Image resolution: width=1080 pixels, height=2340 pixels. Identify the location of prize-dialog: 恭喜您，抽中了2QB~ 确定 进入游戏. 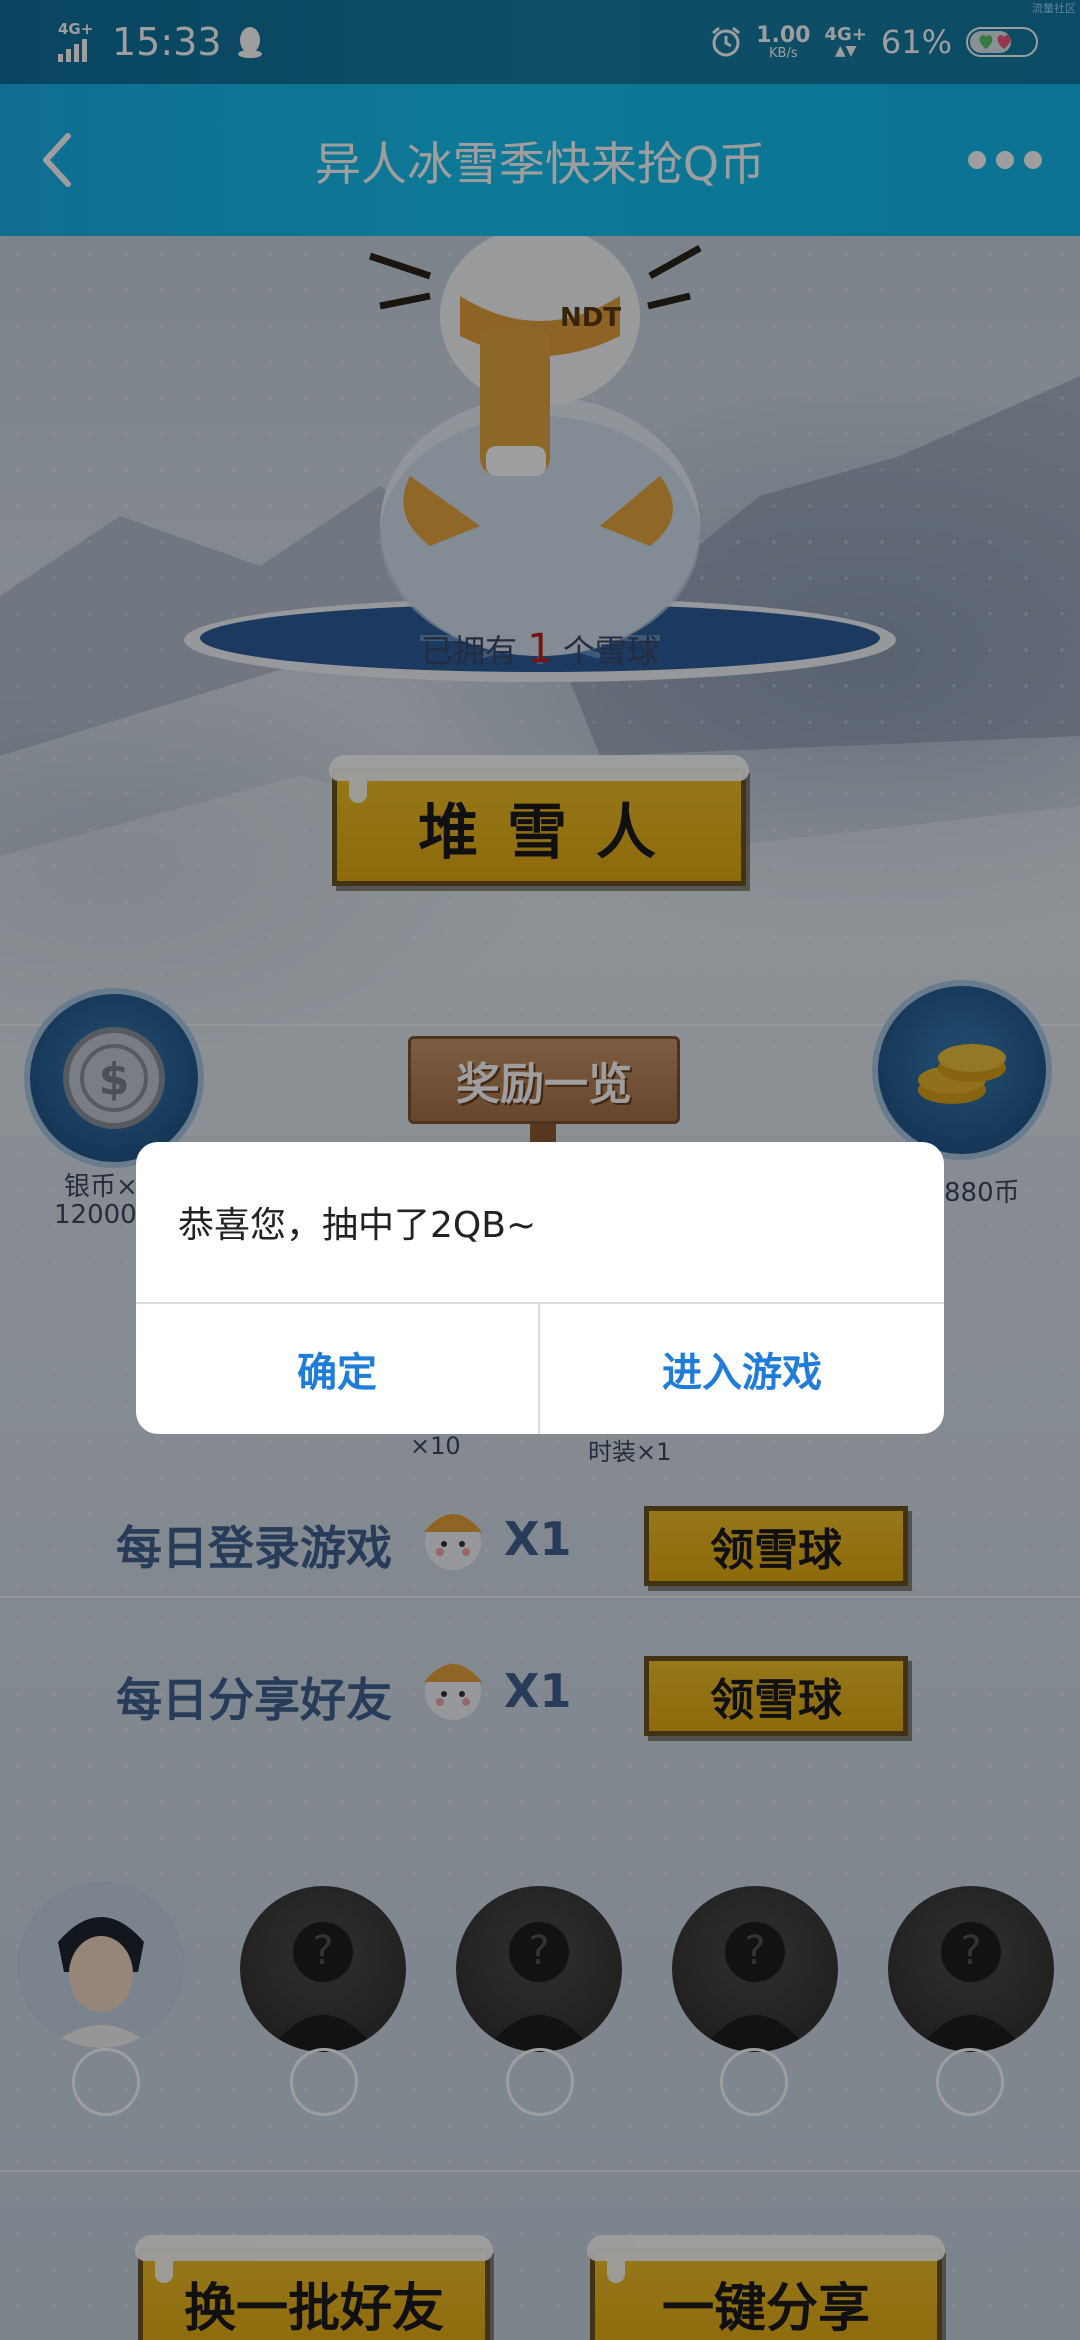
(540, 1288).